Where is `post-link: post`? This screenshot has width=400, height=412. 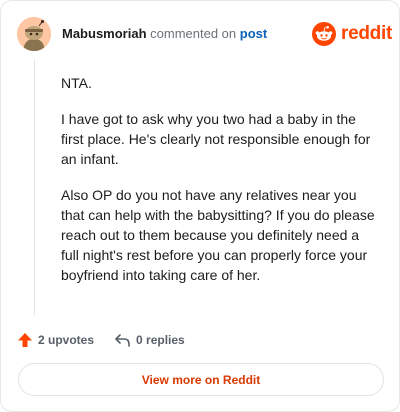
post-link: post is located at coordinates (253, 33).